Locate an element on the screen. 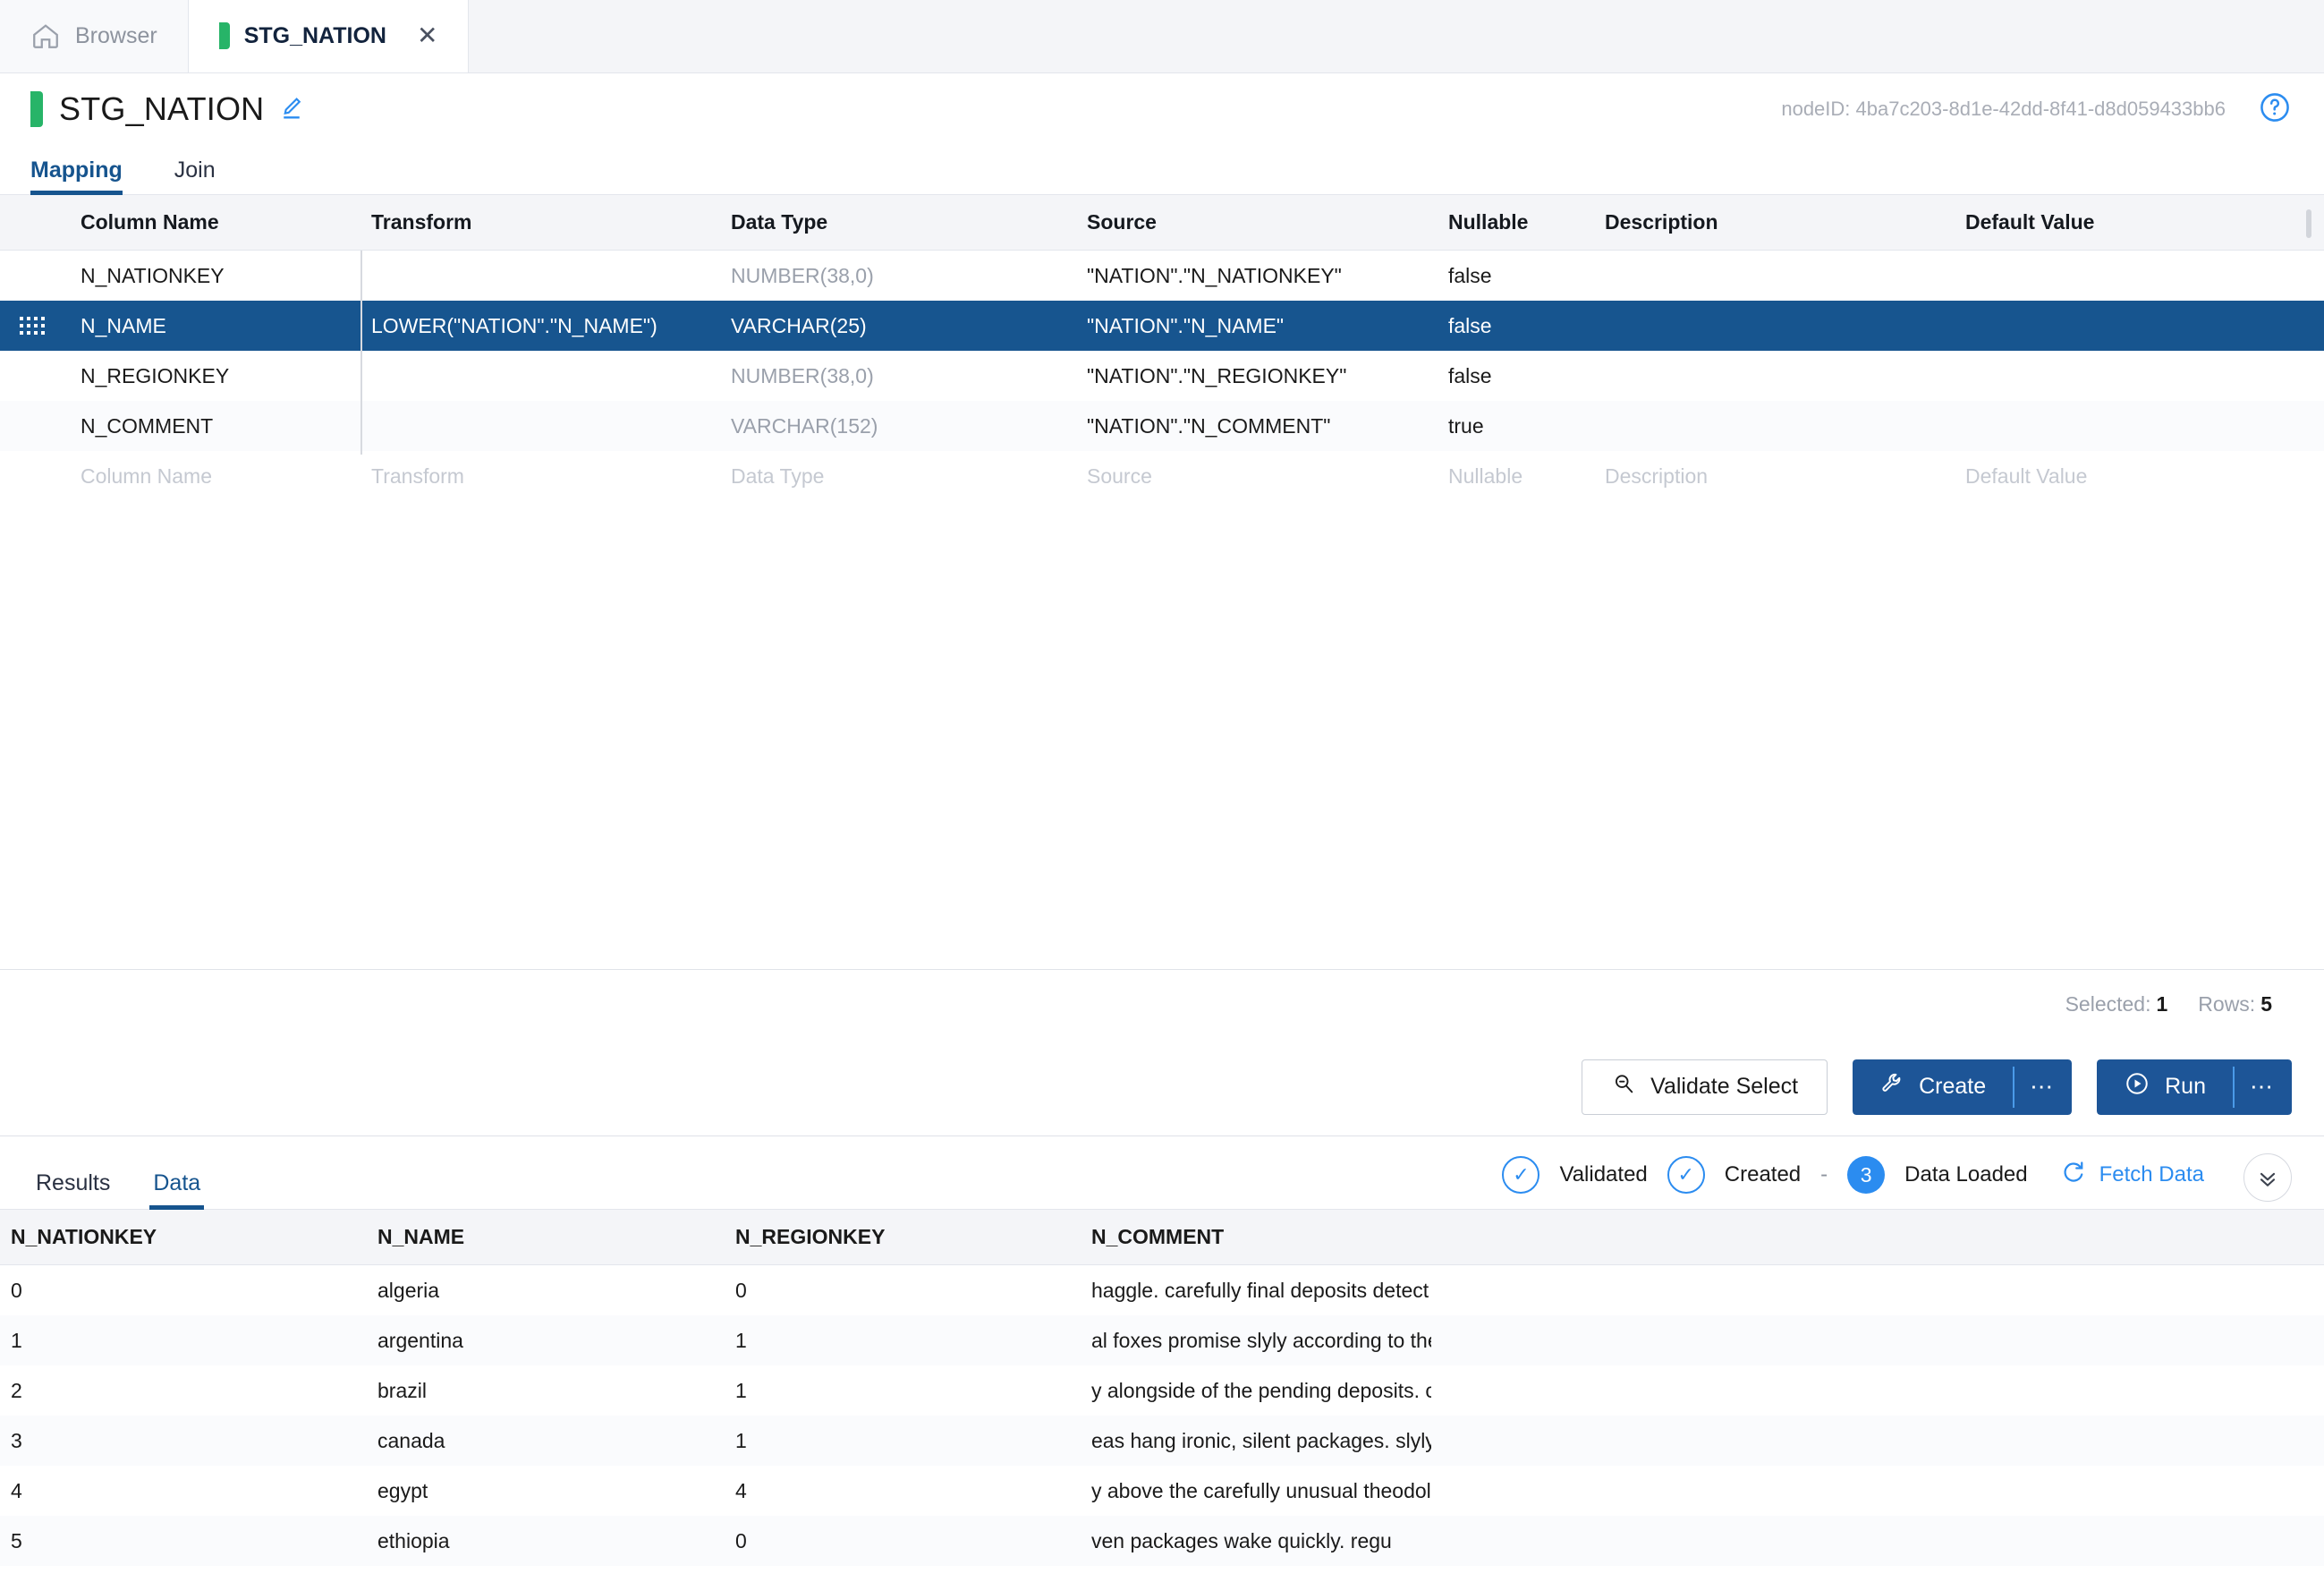 This screenshot has width=2324, height=1582. data-cell-n-name: algeria is located at coordinates (408, 1290).